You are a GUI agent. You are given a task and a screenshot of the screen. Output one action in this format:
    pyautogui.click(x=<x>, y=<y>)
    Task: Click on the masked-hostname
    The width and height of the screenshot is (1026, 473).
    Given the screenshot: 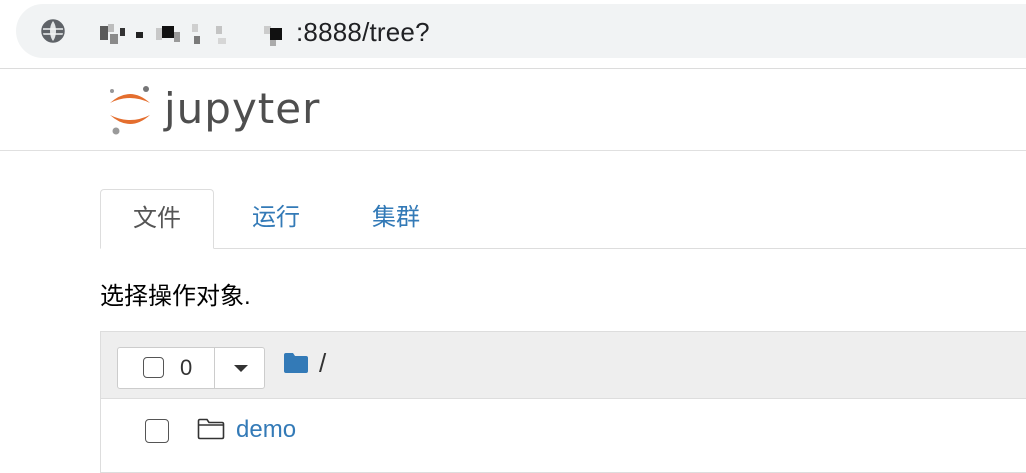 What is the action you would take?
    pyautogui.click(x=191, y=35)
    